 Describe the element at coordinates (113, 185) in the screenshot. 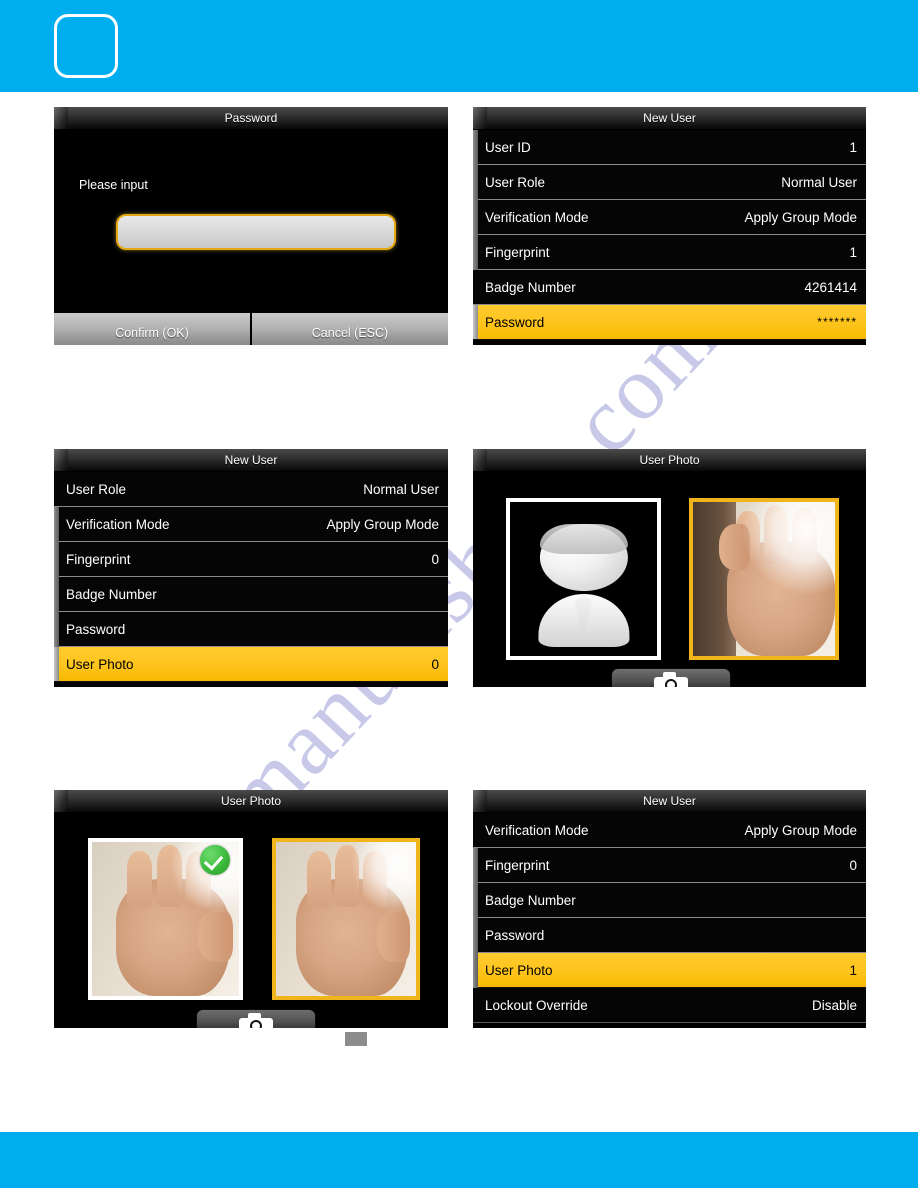

I see `password-prompt-label: Please input` at that location.